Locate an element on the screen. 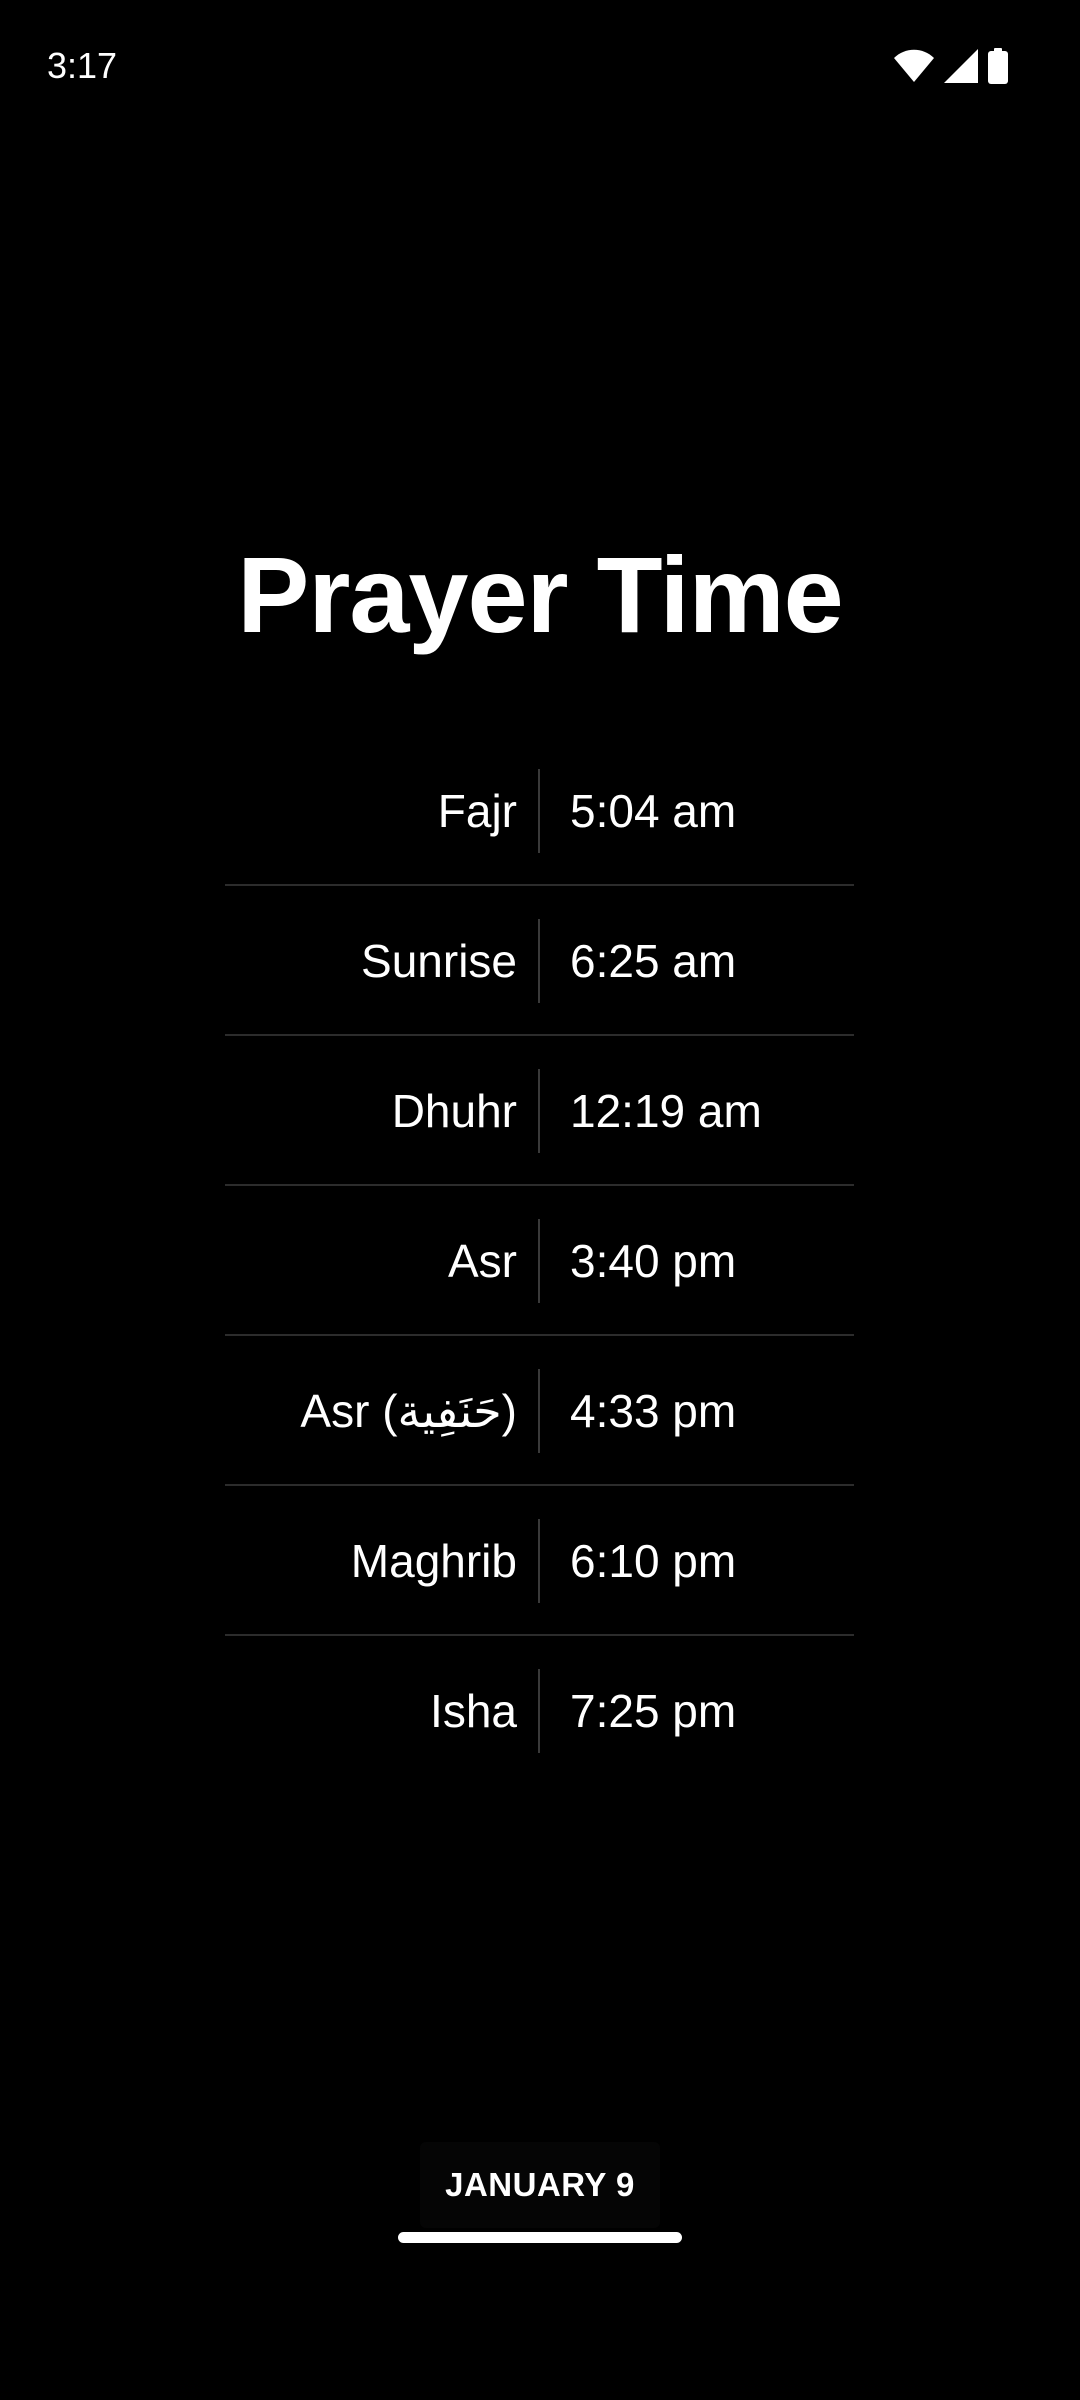 This screenshot has height=2400, width=1080. prayer-row-asr: Asr 3:40 pm is located at coordinates (539, 1261).